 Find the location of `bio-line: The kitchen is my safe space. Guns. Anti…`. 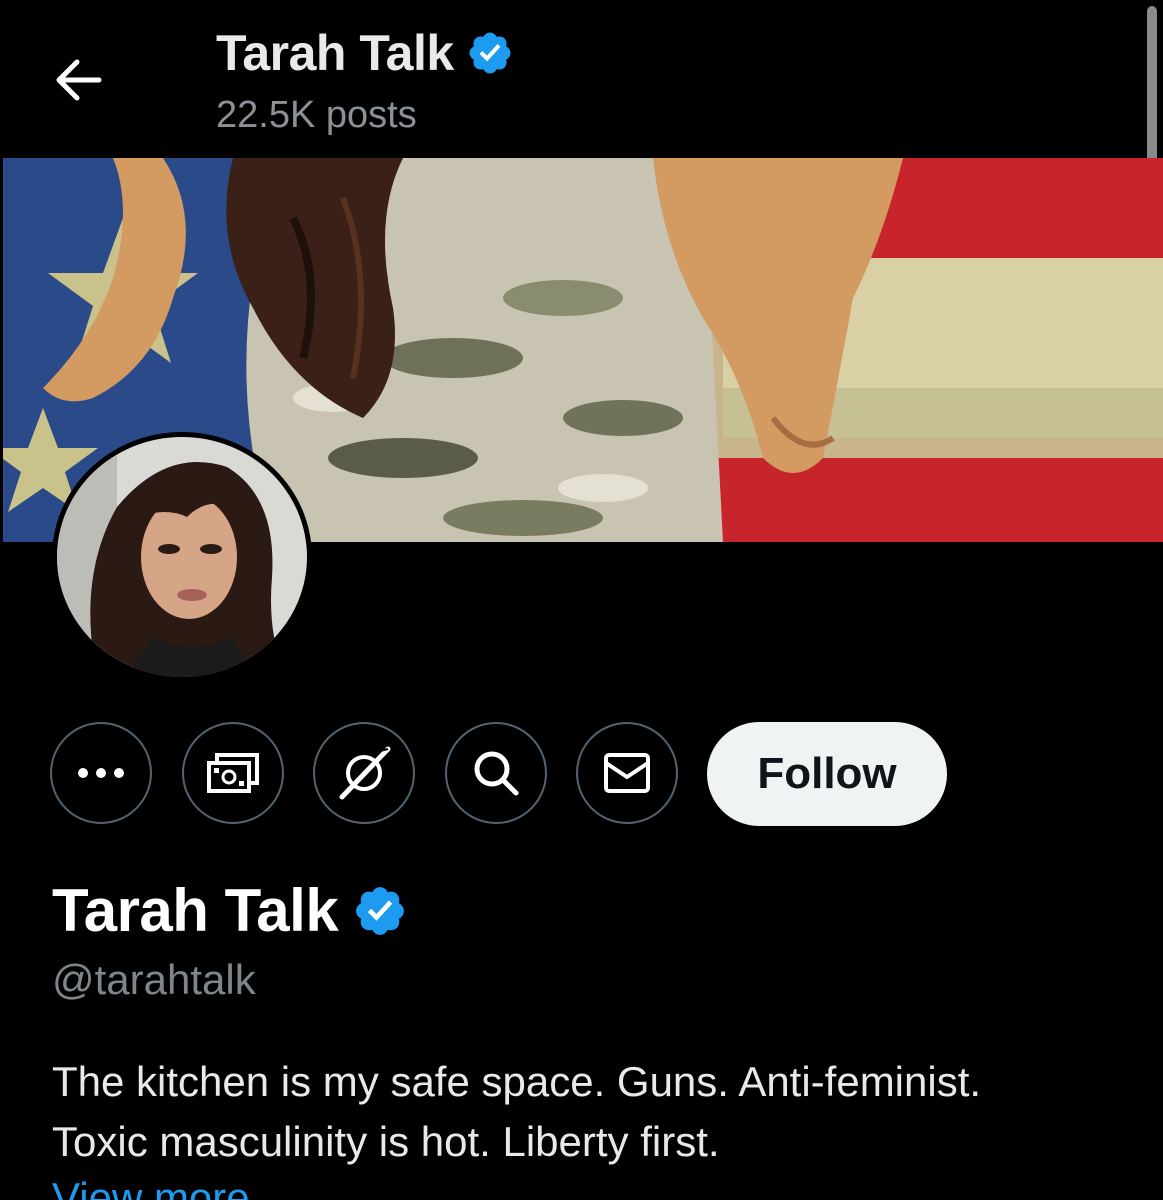

bio-line: The kitchen is my safe space. Guns. Anti… is located at coordinates (517, 1081).